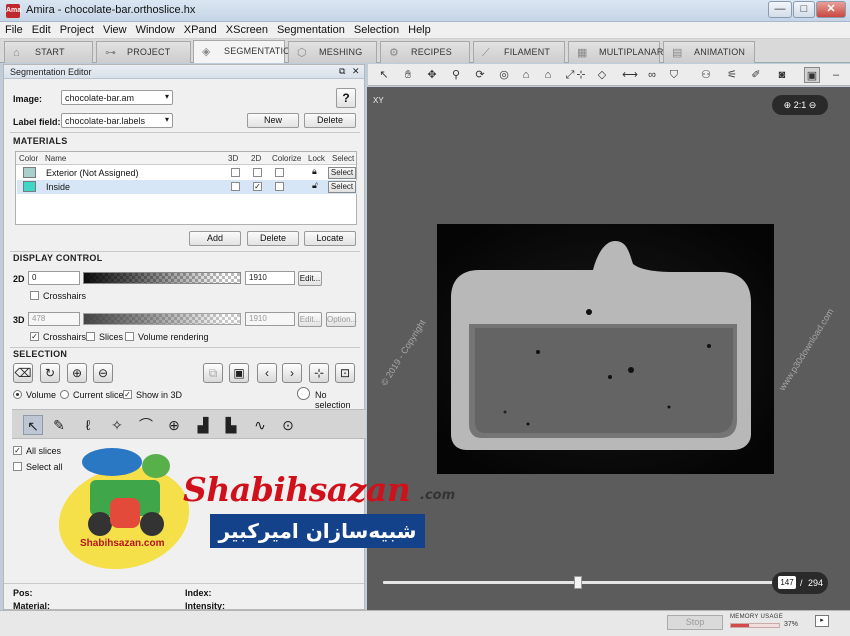 The height and width of the screenshot is (636, 850). What do you see at coordinates (34, 336) in the screenshot?
I see `crosshairs-3d-checkbox: ✓` at bounding box center [34, 336].